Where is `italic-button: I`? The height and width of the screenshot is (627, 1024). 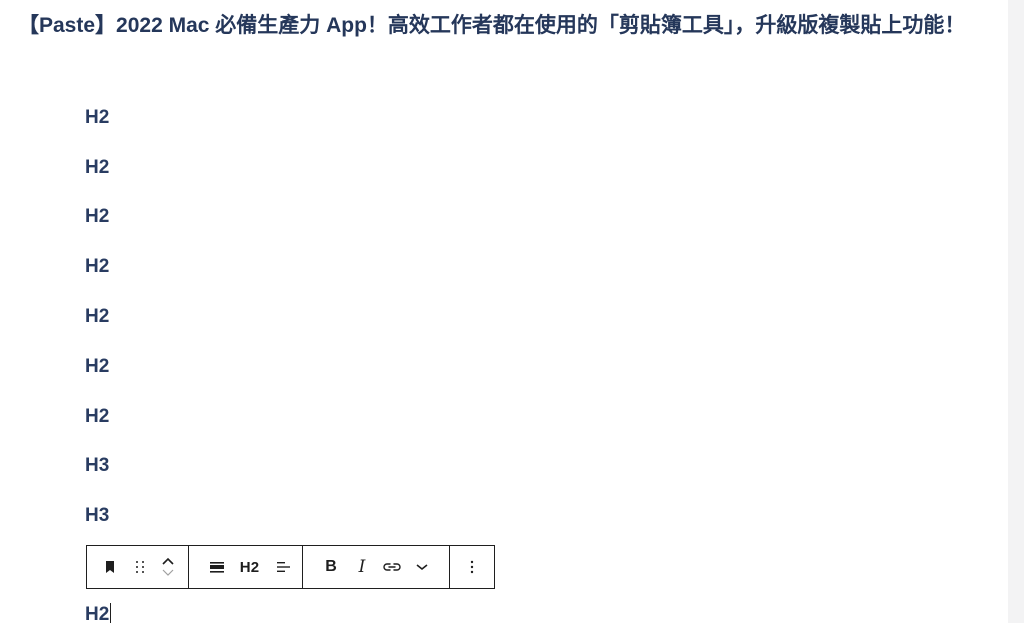
italic-button: I is located at coordinates (362, 567).